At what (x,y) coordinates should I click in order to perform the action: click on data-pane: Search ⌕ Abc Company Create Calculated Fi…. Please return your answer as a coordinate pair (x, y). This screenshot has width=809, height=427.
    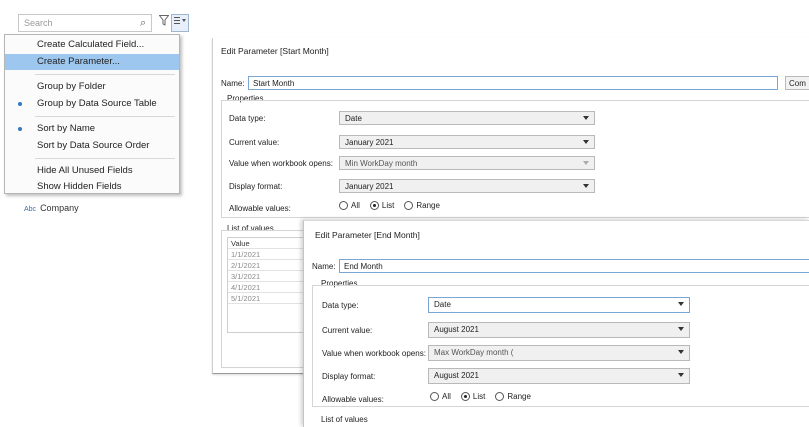
    Looking at the image, I should click on (95, 112).